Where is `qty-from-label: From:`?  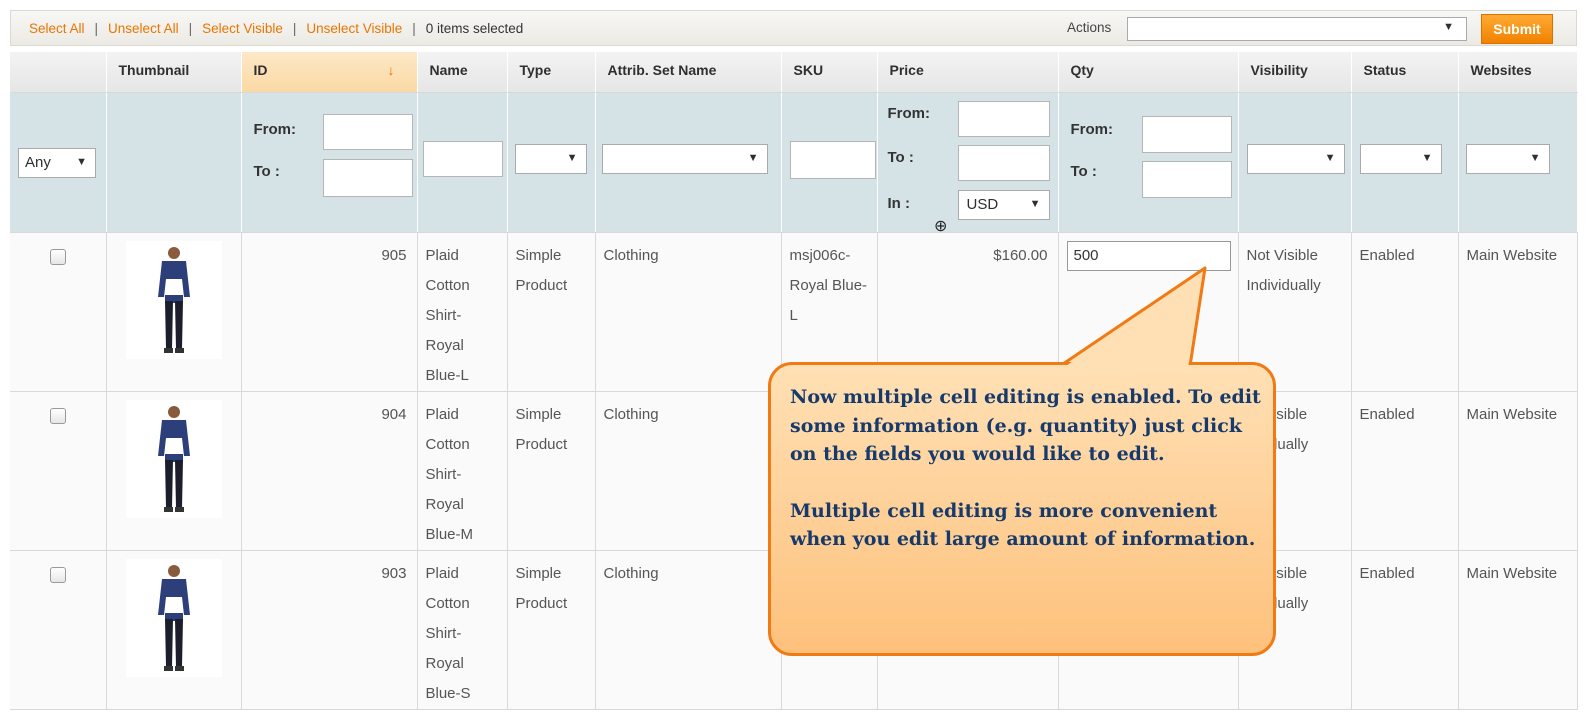 qty-from-label: From: is located at coordinates (1092, 129).